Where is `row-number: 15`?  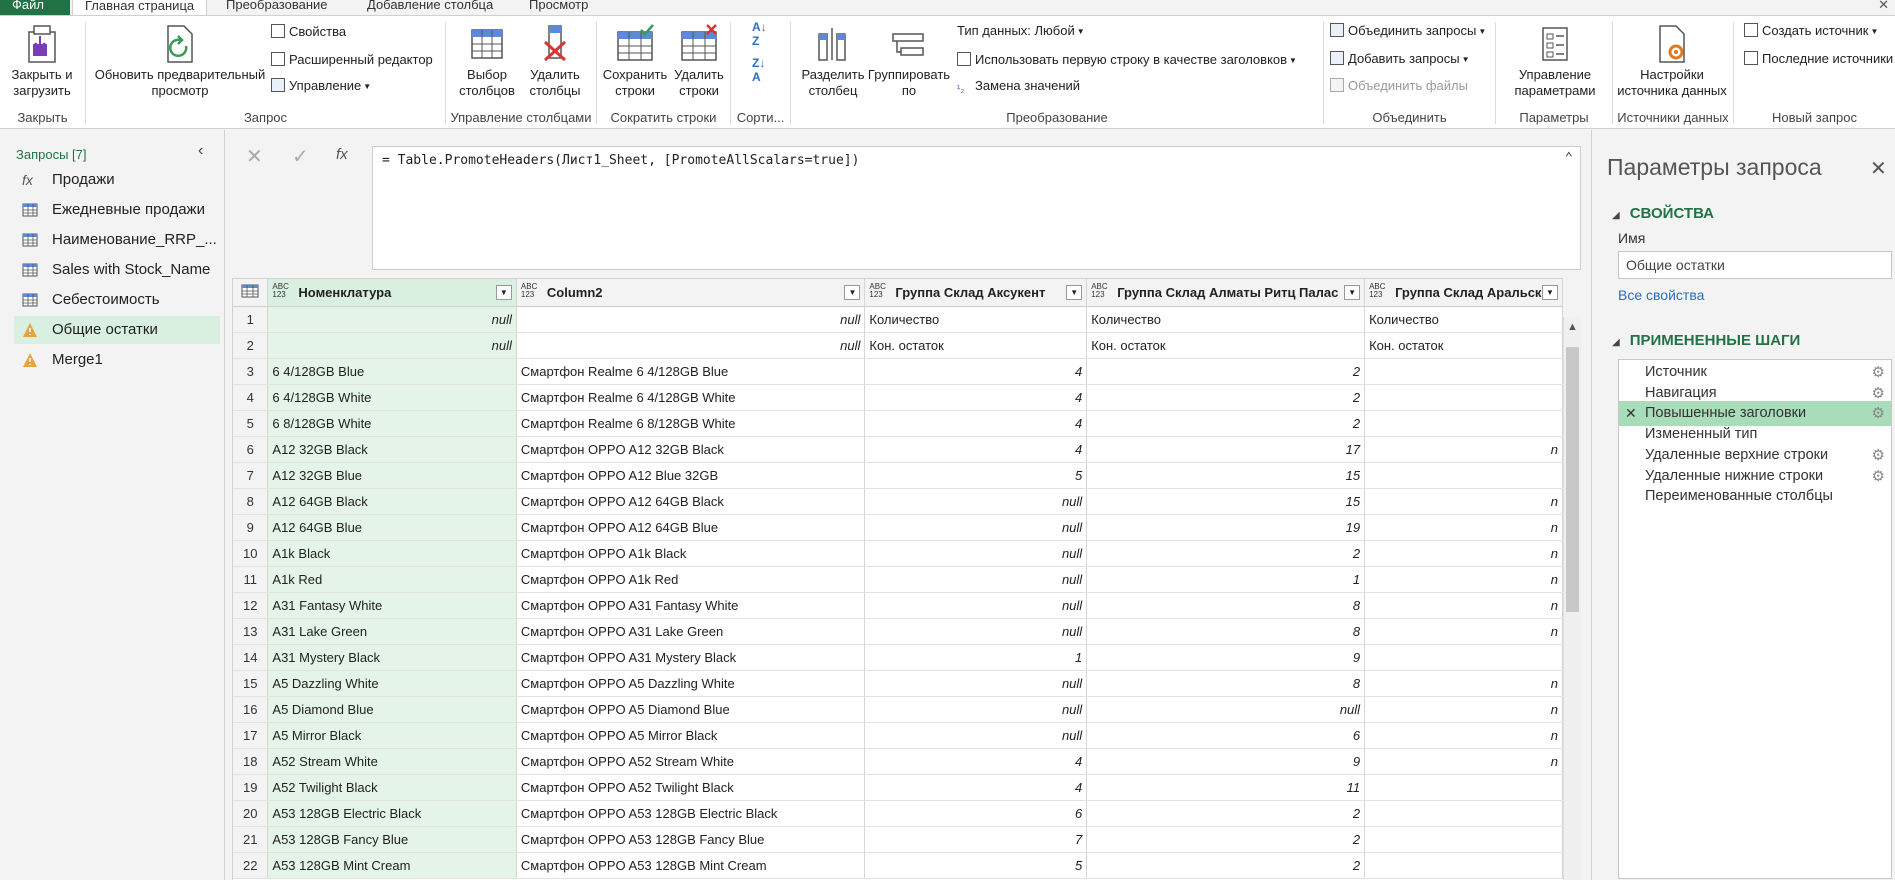 row-number: 15 is located at coordinates (251, 683).